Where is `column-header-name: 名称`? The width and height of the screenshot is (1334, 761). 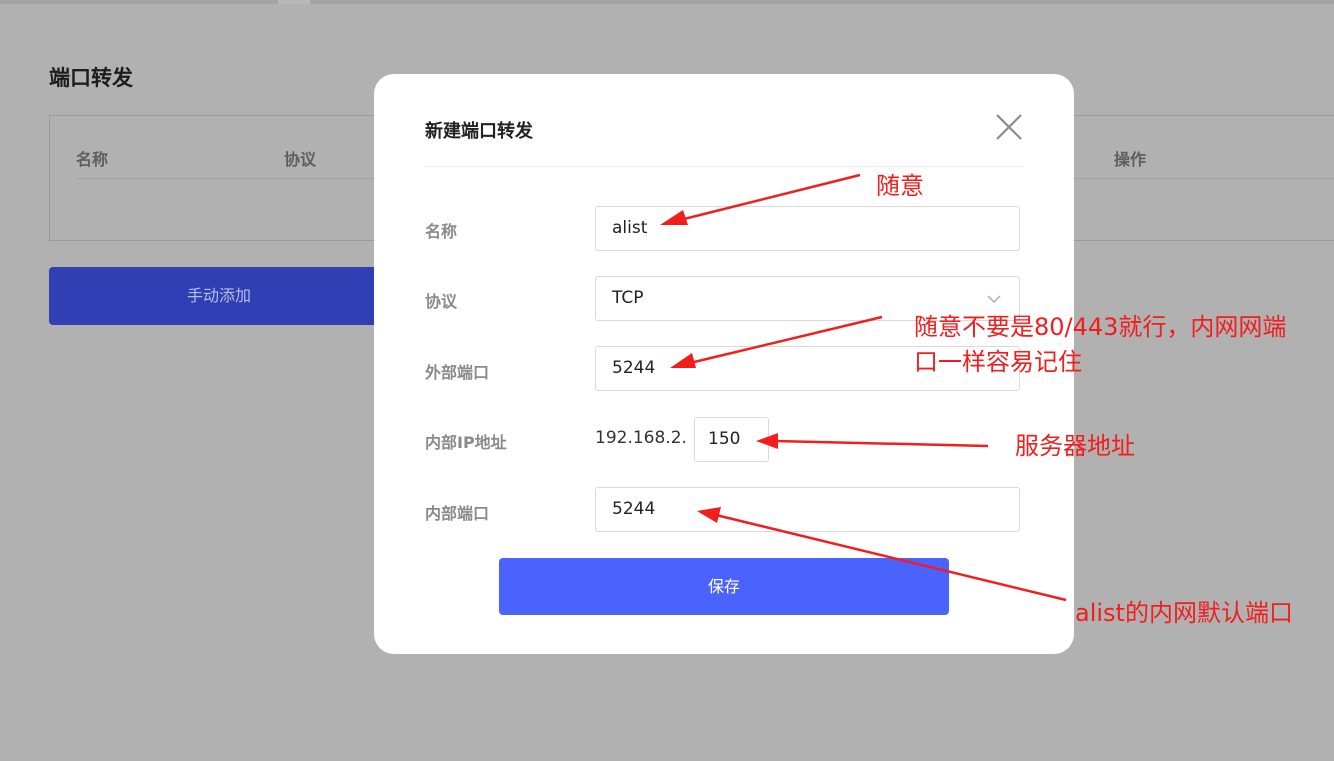
column-header-name: 名称 is located at coordinates (92, 159).